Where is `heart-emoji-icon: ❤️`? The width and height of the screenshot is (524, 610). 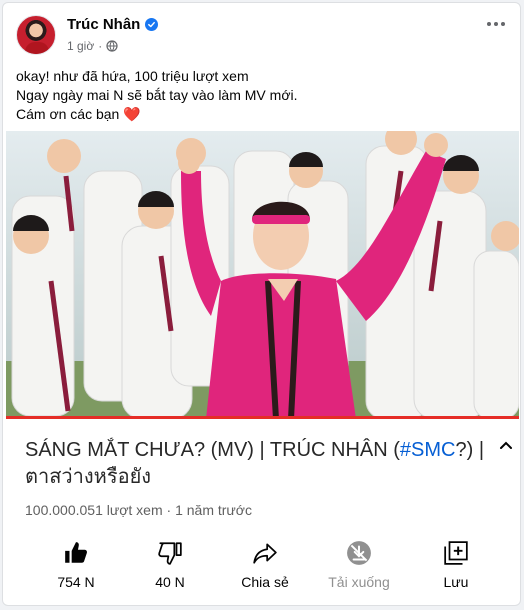
heart-emoji-icon: ❤️ is located at coordinates (132, 114).